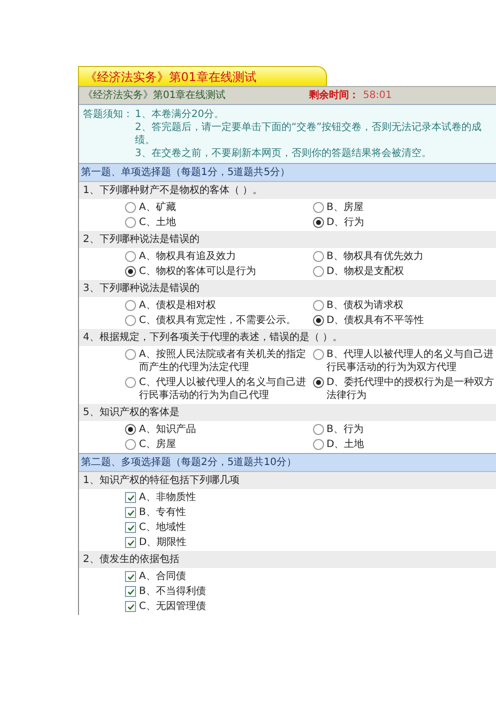 This screenshot has height=702, width=496. What do you see at coordinates (163, 542) in the screenshot?
I see `option-label: D、期限性` at bounding box center [163, 542].